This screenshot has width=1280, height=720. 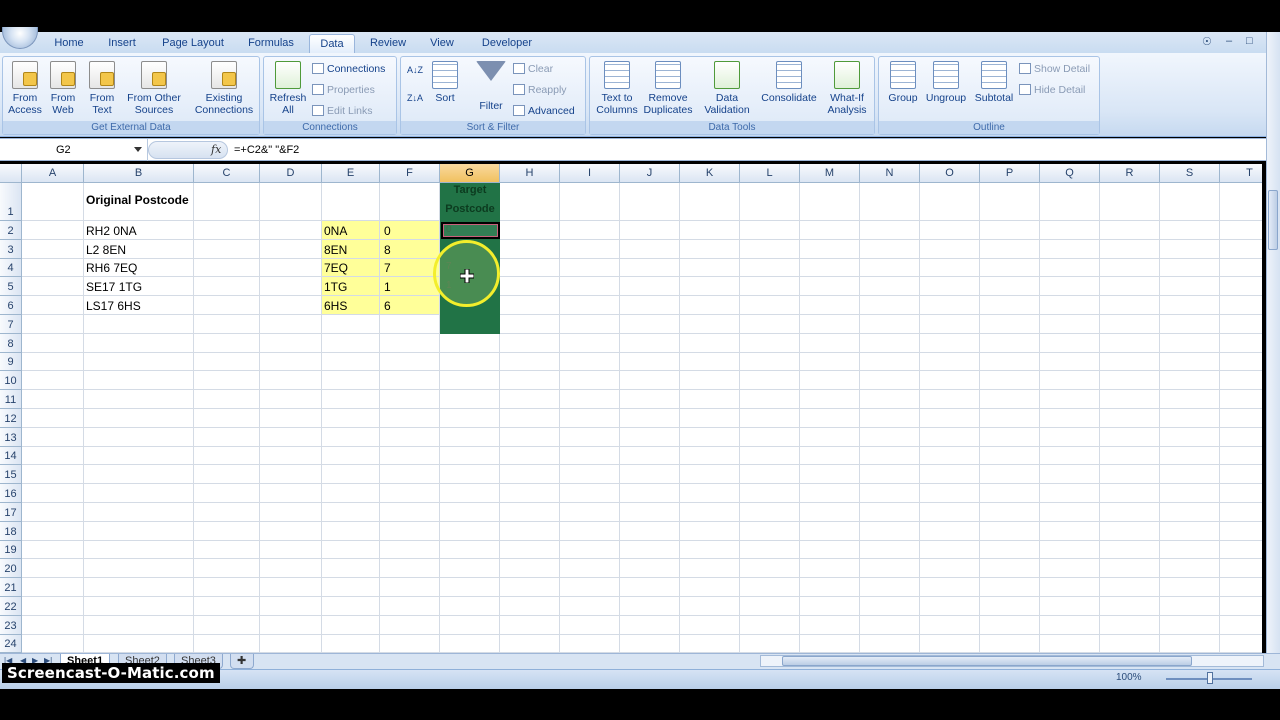 What do you see at coordinates (388, 43) in the screenshot?
I see `tab-review: Review` at bounding box center [388, 43].